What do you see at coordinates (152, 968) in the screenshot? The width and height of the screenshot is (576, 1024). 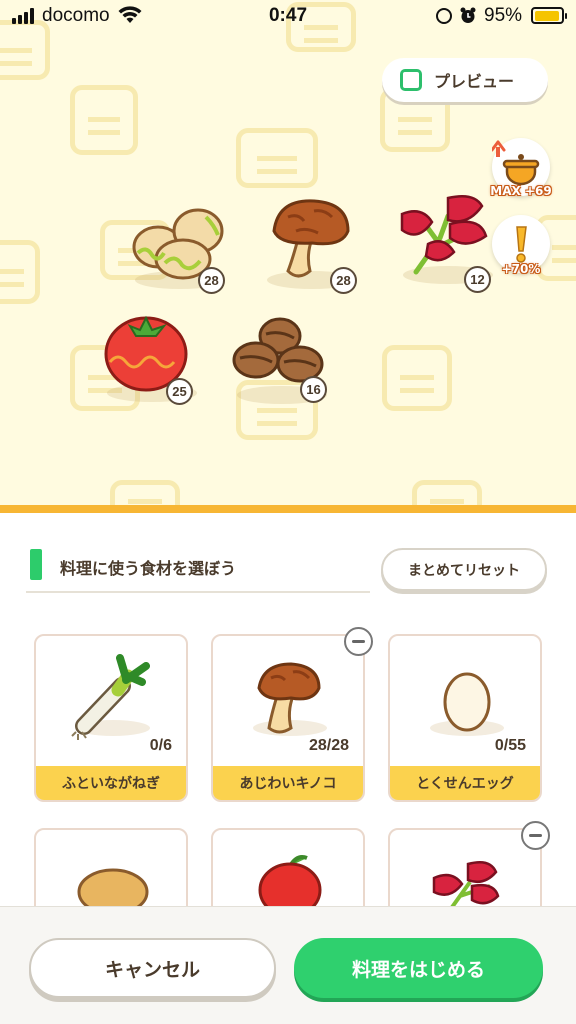 I see `cancel-button: キャンセル` at bounding box center [152, 968].